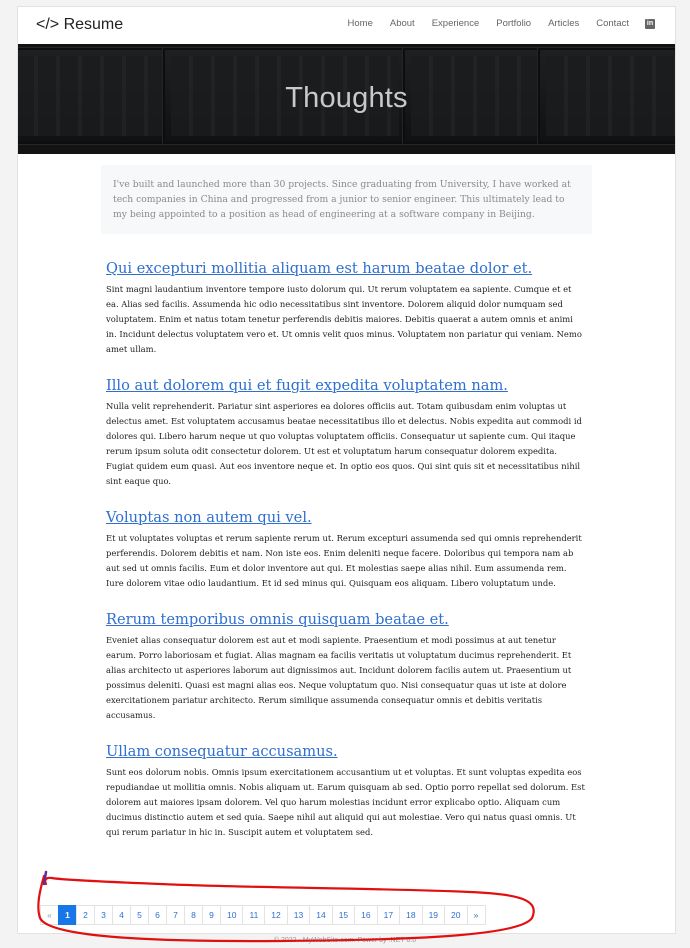 This screenshot has height=948, width=690. What do you see at coordinates (346, 517) in the screenshot?
I see `post-title-link: Voluptas non autem qui vel.` at bounding box center [346, 517].